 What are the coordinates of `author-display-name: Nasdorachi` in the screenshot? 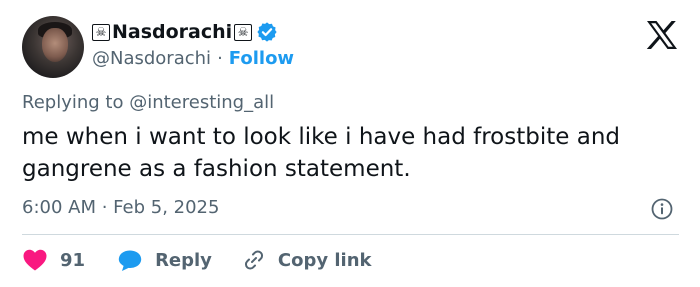 It's located at (172, 32).